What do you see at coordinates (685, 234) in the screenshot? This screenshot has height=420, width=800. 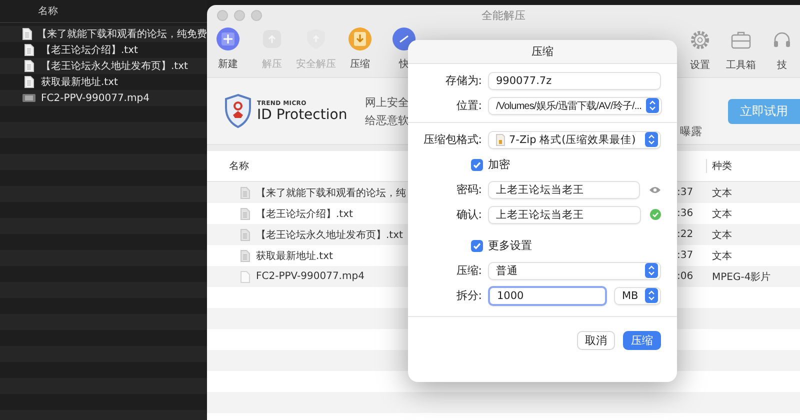 I see `time-cell-text: :22` at bounding box center [685, 234].